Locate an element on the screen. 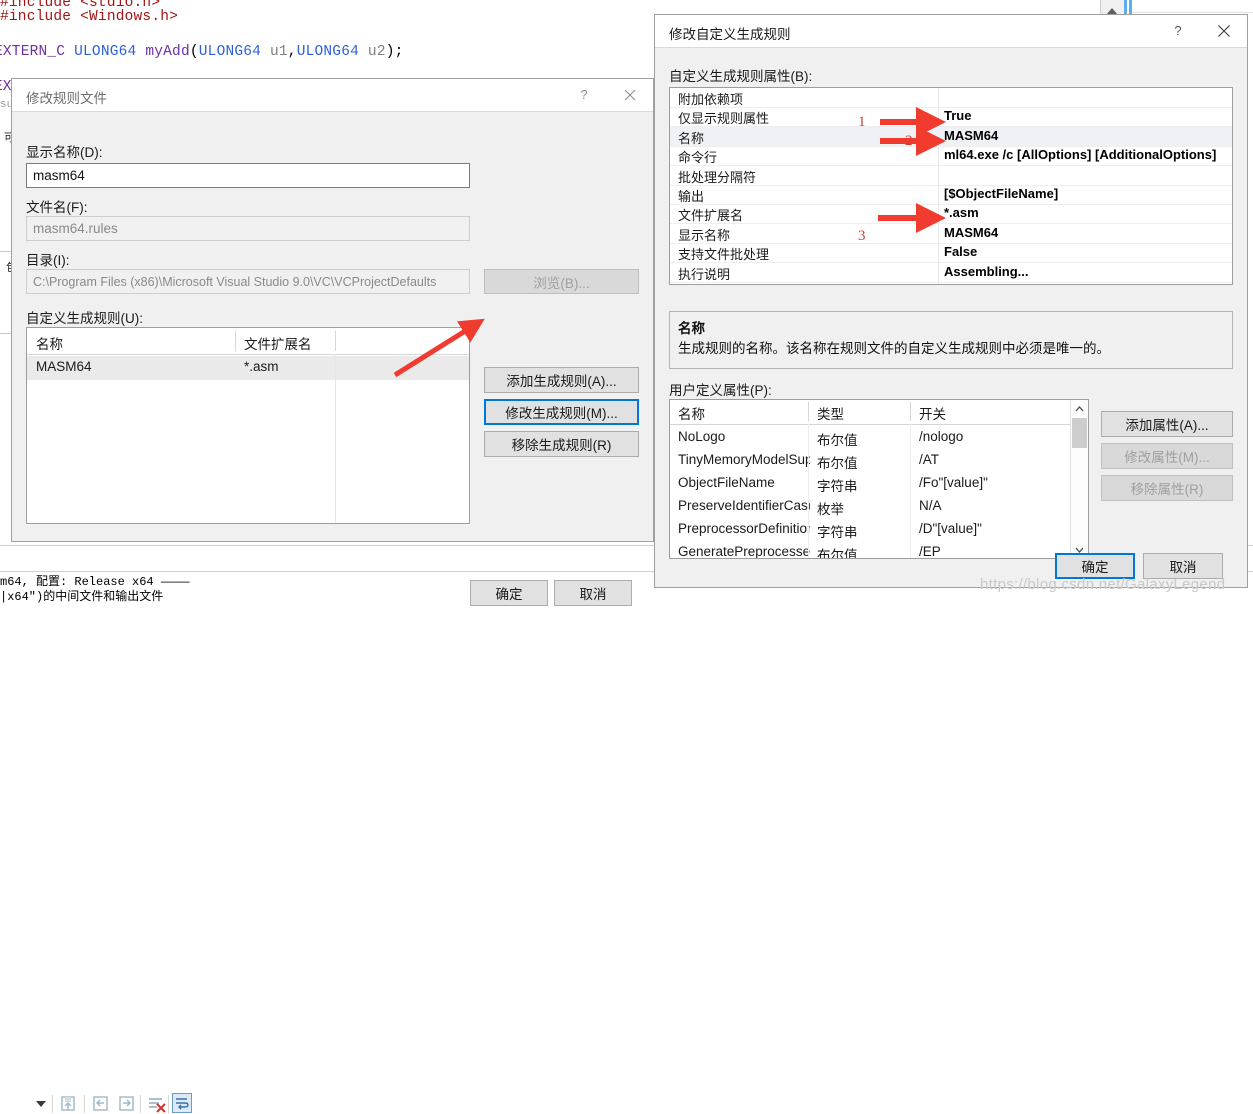  listview-header: 名称 类型 开关 is located at coordinates (879, 412).